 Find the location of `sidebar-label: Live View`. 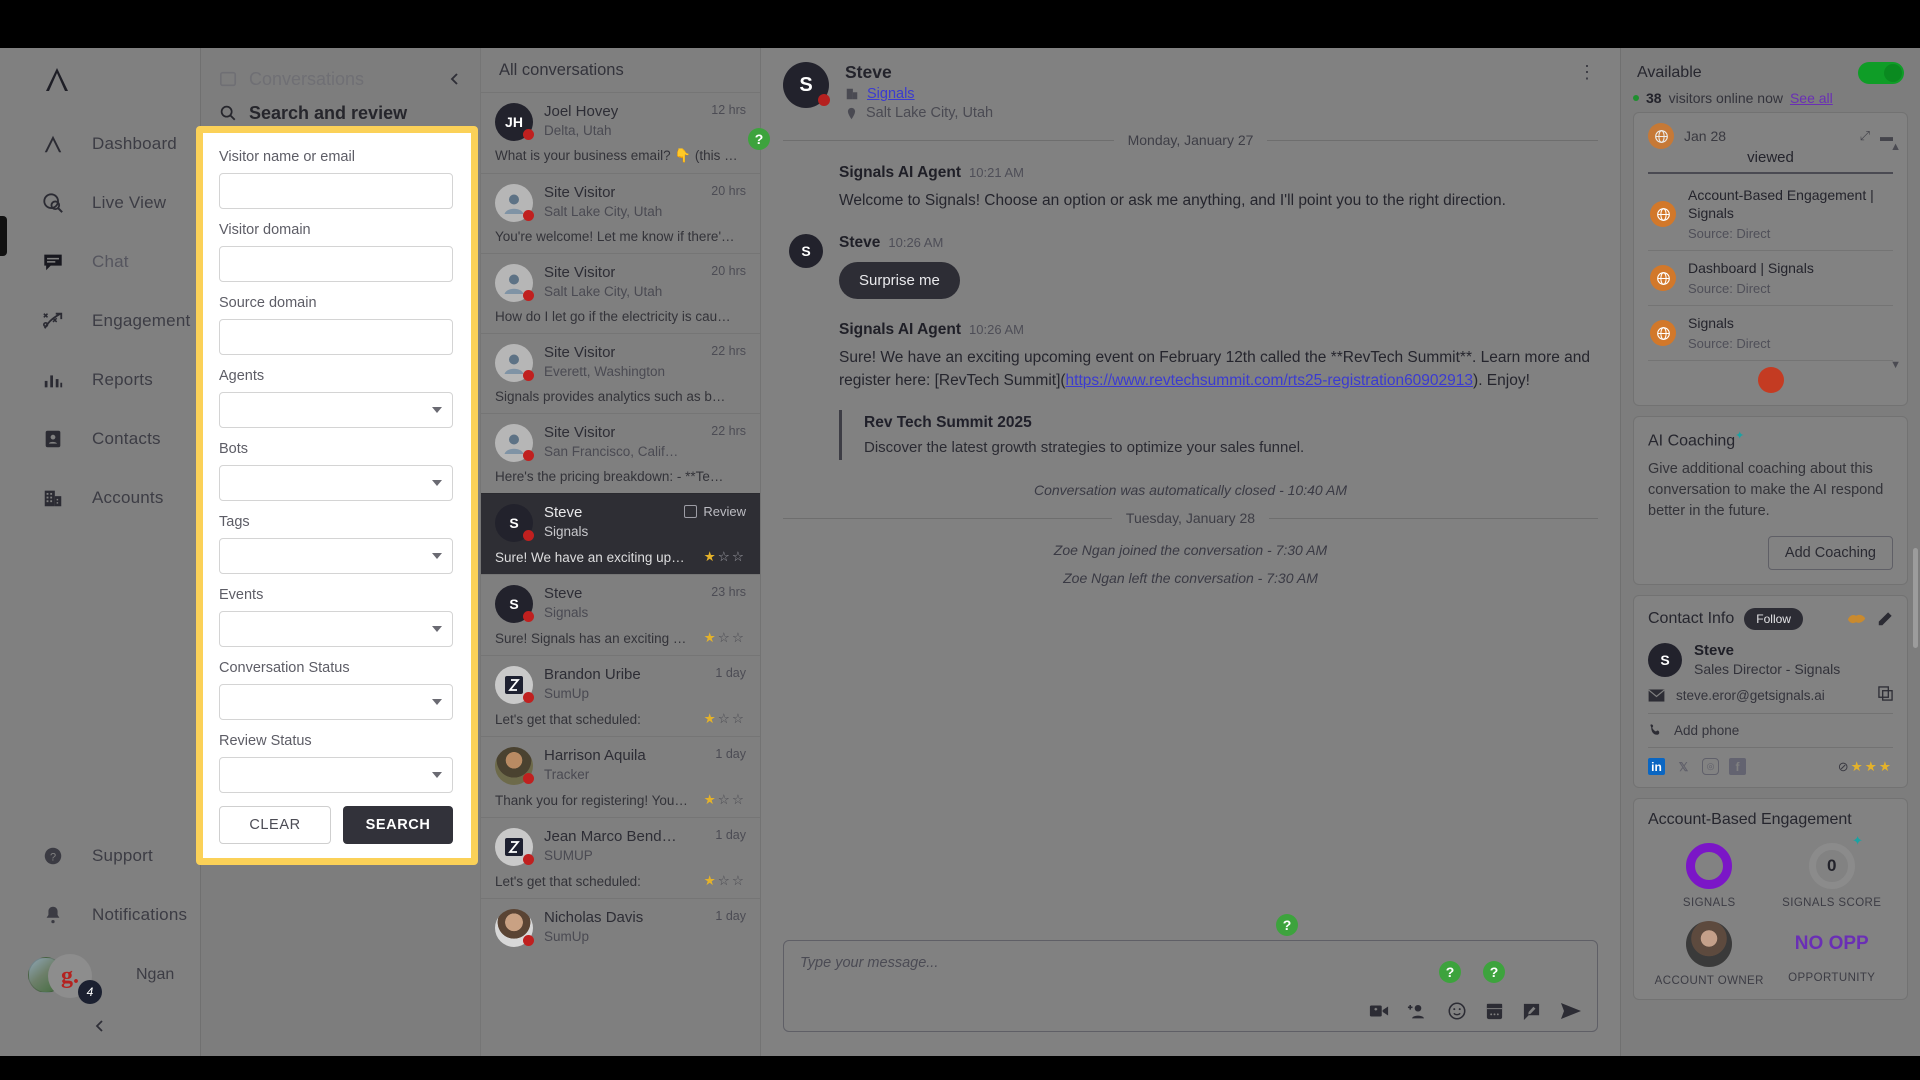

sidebar-label: Live View is located at coordinates (129, 202).